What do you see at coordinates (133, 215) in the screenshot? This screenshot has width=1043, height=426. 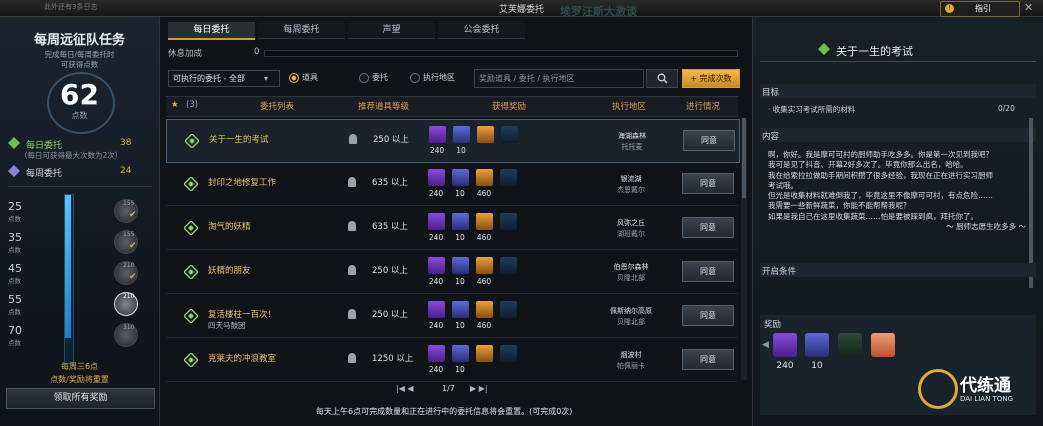 I see `check-icon: ✔` at bounding box center [133, 215].